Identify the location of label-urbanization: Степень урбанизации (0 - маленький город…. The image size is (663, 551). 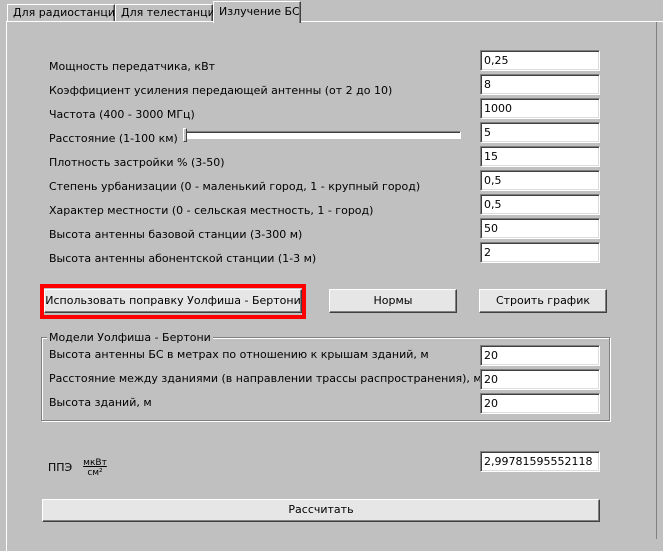
(235, 186).